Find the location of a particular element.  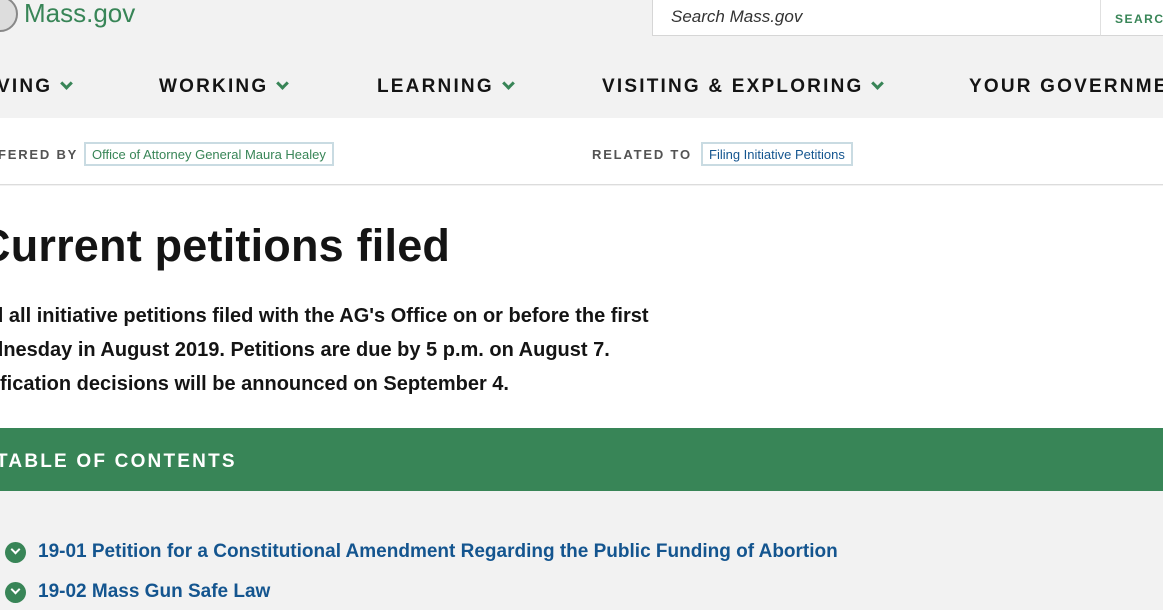

toc-list-item: 19-02 Mass Gun Safe Law is located at coordinates (137, 592).